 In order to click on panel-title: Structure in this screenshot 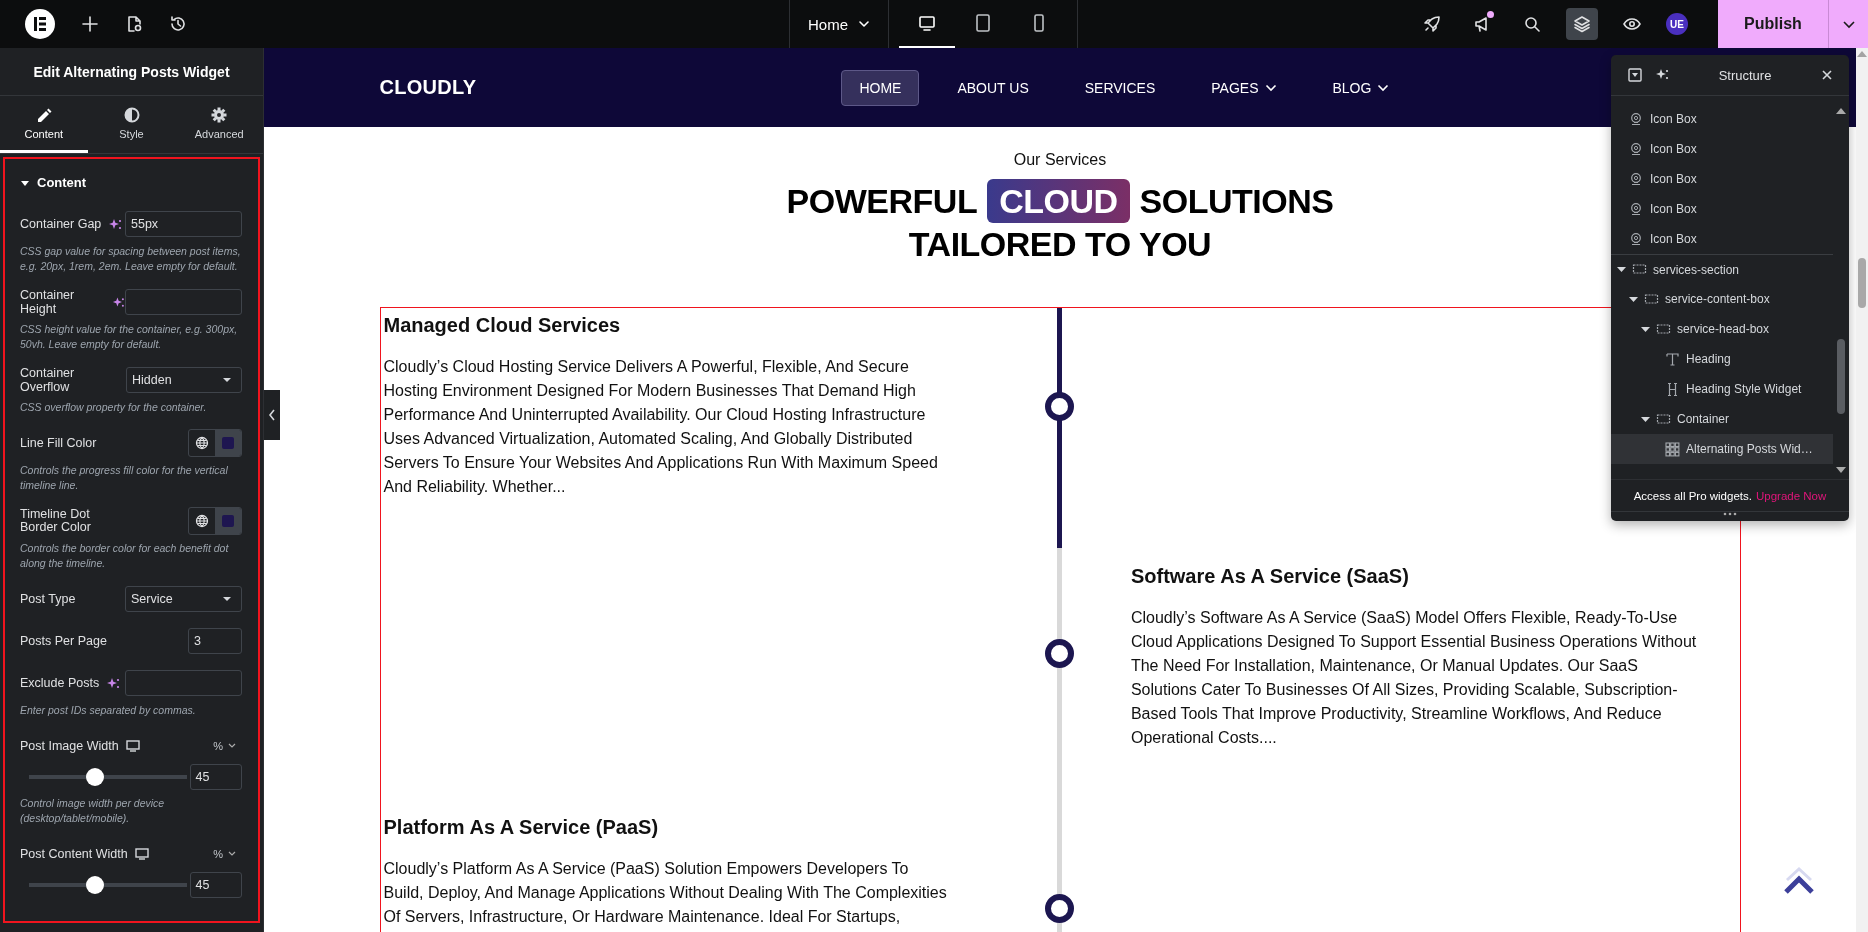, I will do `click(1745, 75)`.